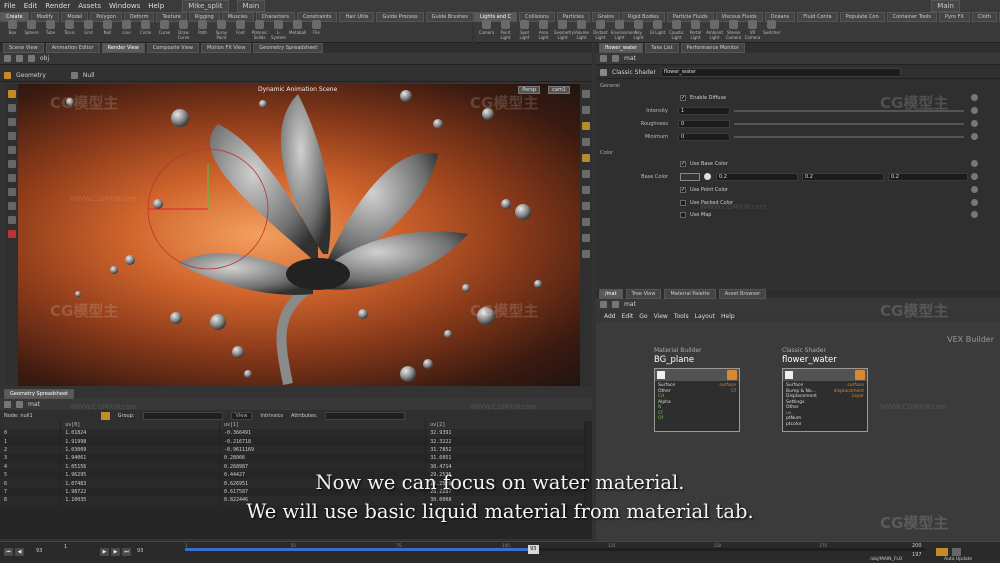 The image size is (1000, 563). What do you see at coordinates (586, 158) in the screenshot?
I see `points-icon` at bounding box center [586, 158].